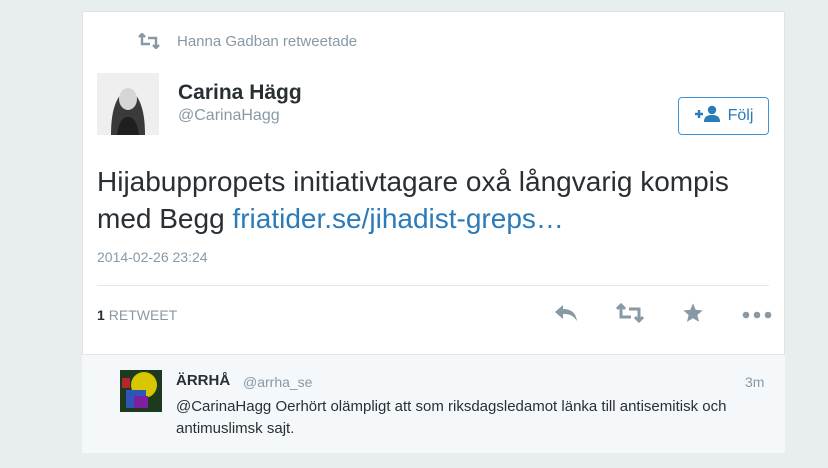  What do you see at coordinates (267, 41) in the screenshot?
I see `retweeted-by-text: Hanna Gadban retweetade` at bounding box center [267, 41].